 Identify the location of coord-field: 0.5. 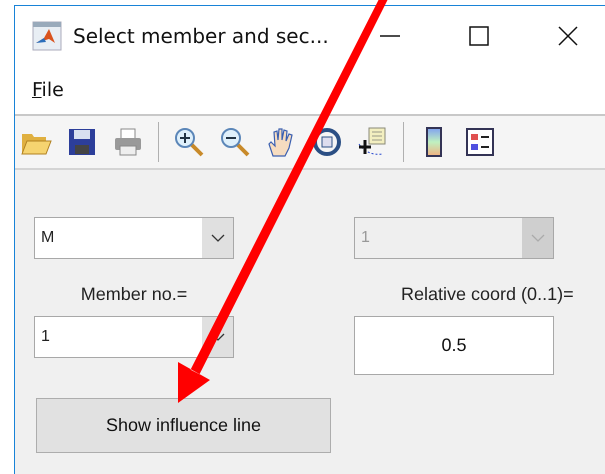
(454, 345).